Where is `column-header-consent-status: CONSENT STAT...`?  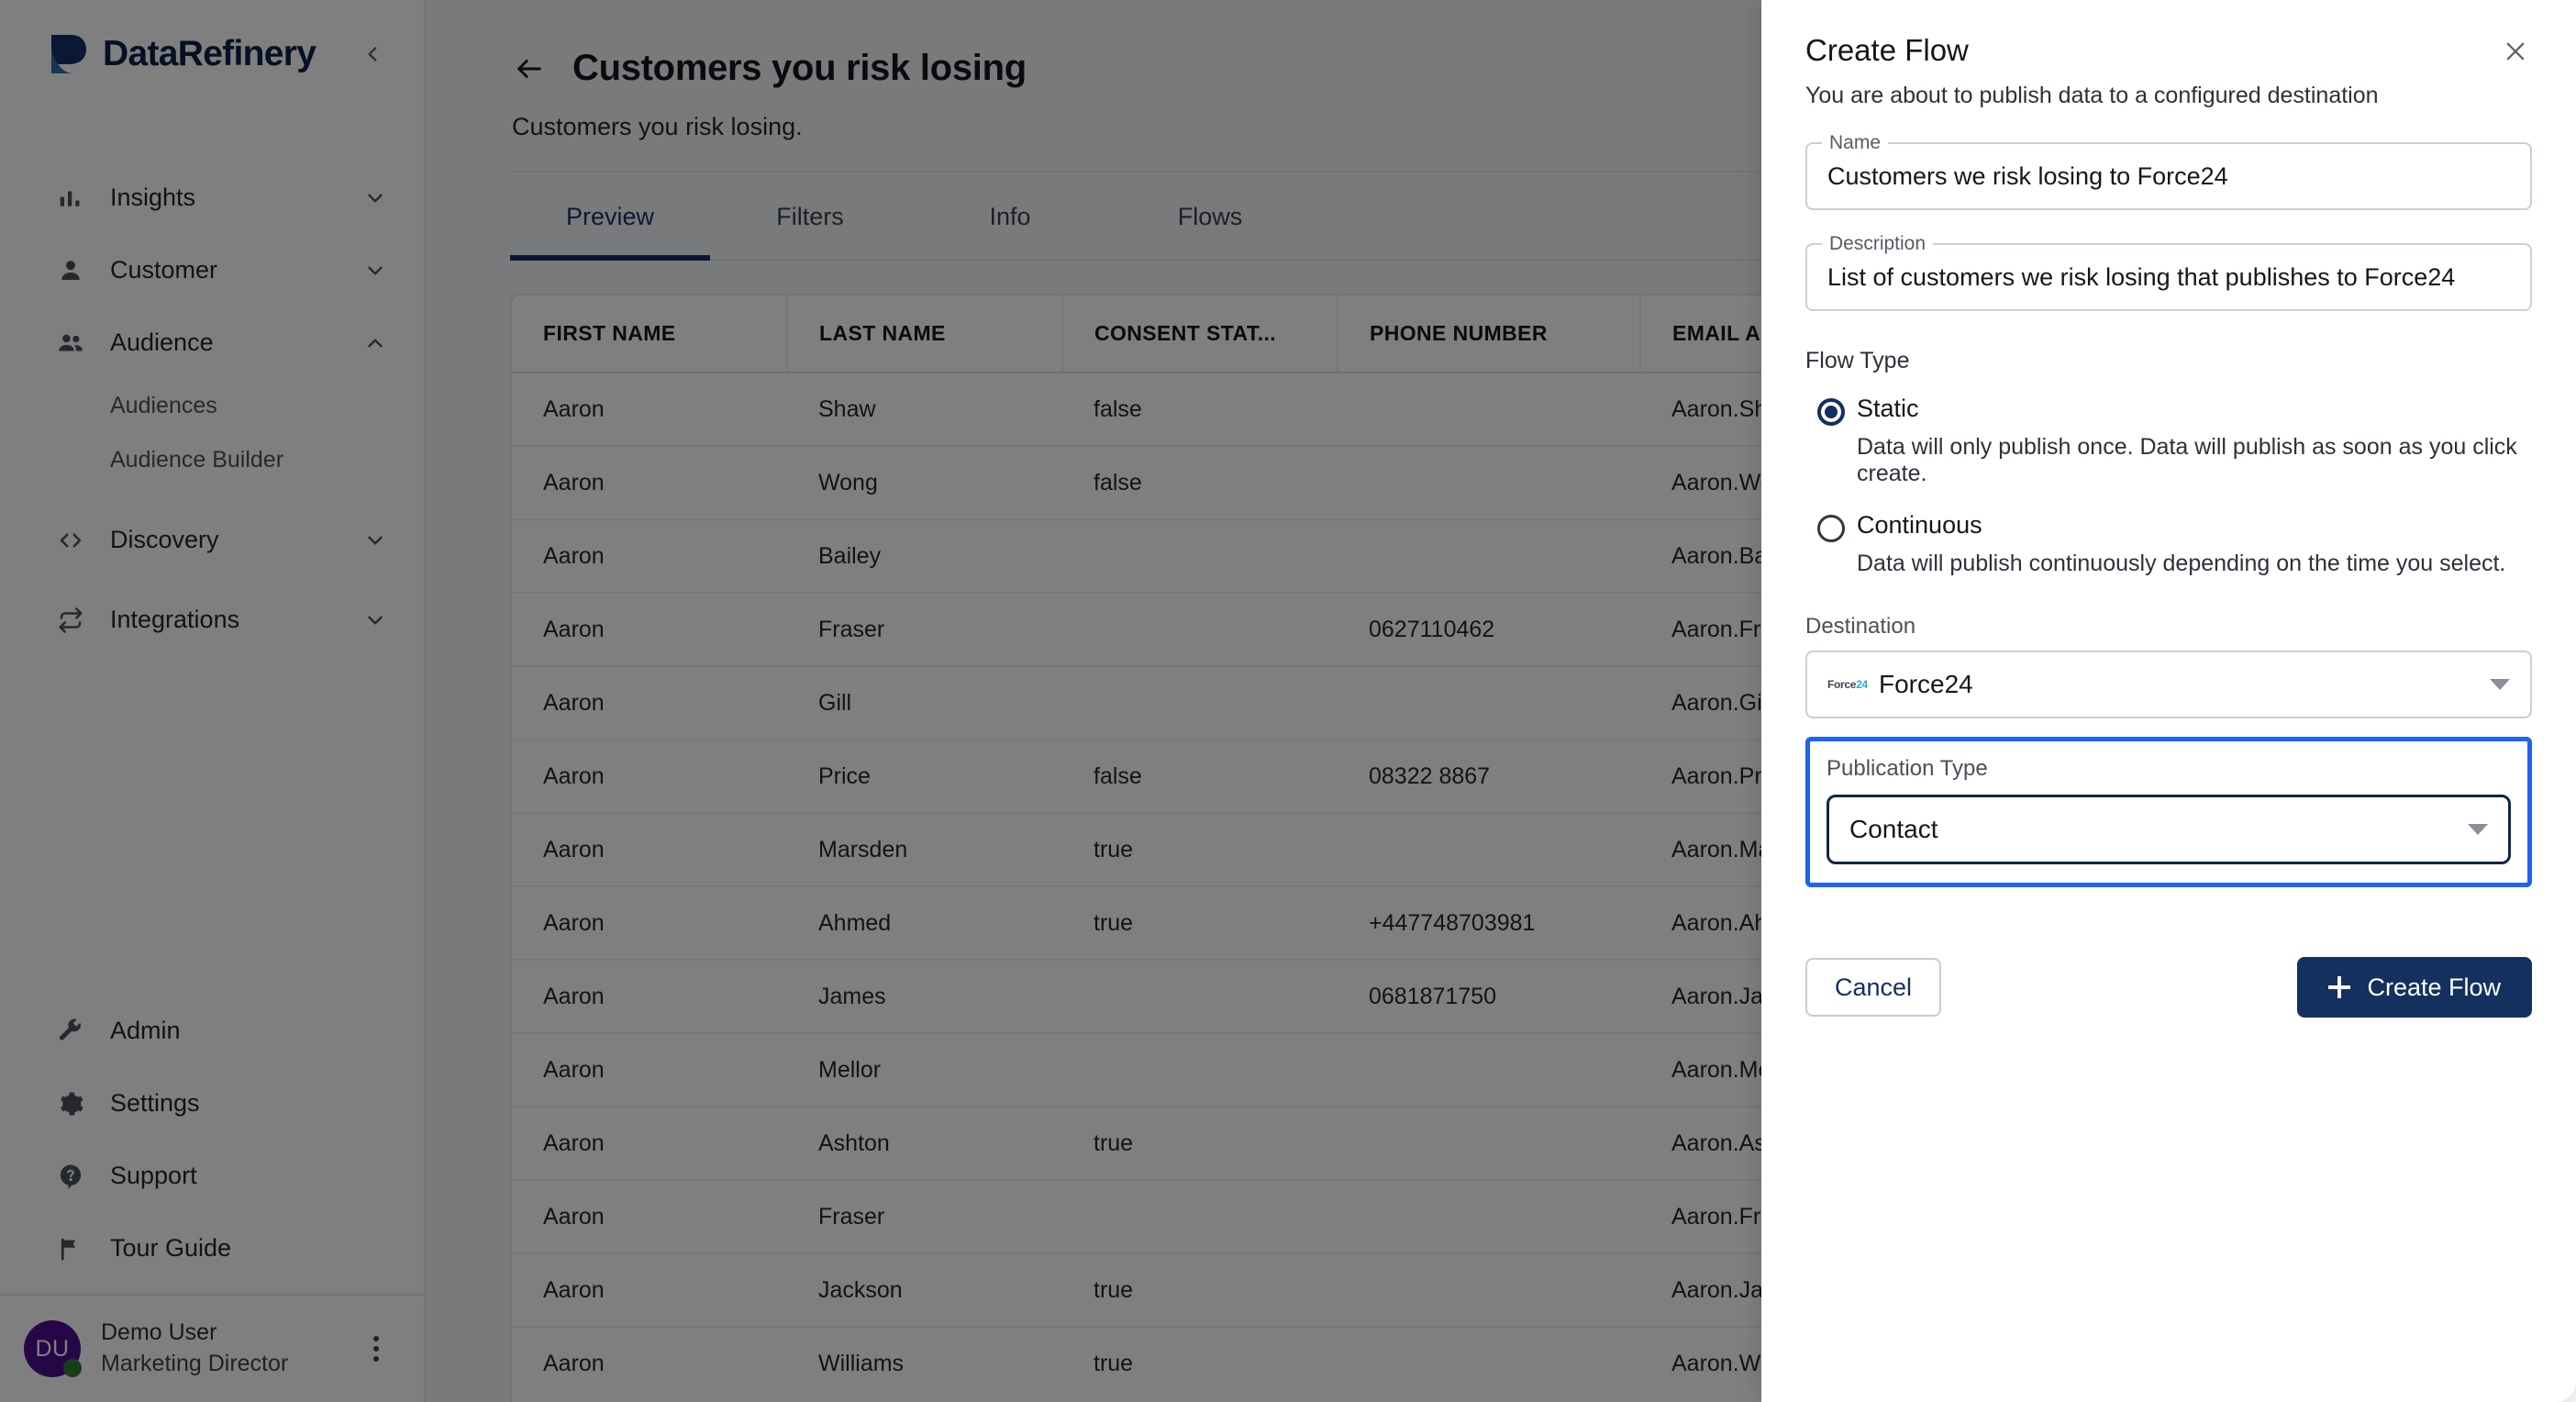 column-header-consent-status: CONSENT STAT... is located at coordinates (1200, 334).